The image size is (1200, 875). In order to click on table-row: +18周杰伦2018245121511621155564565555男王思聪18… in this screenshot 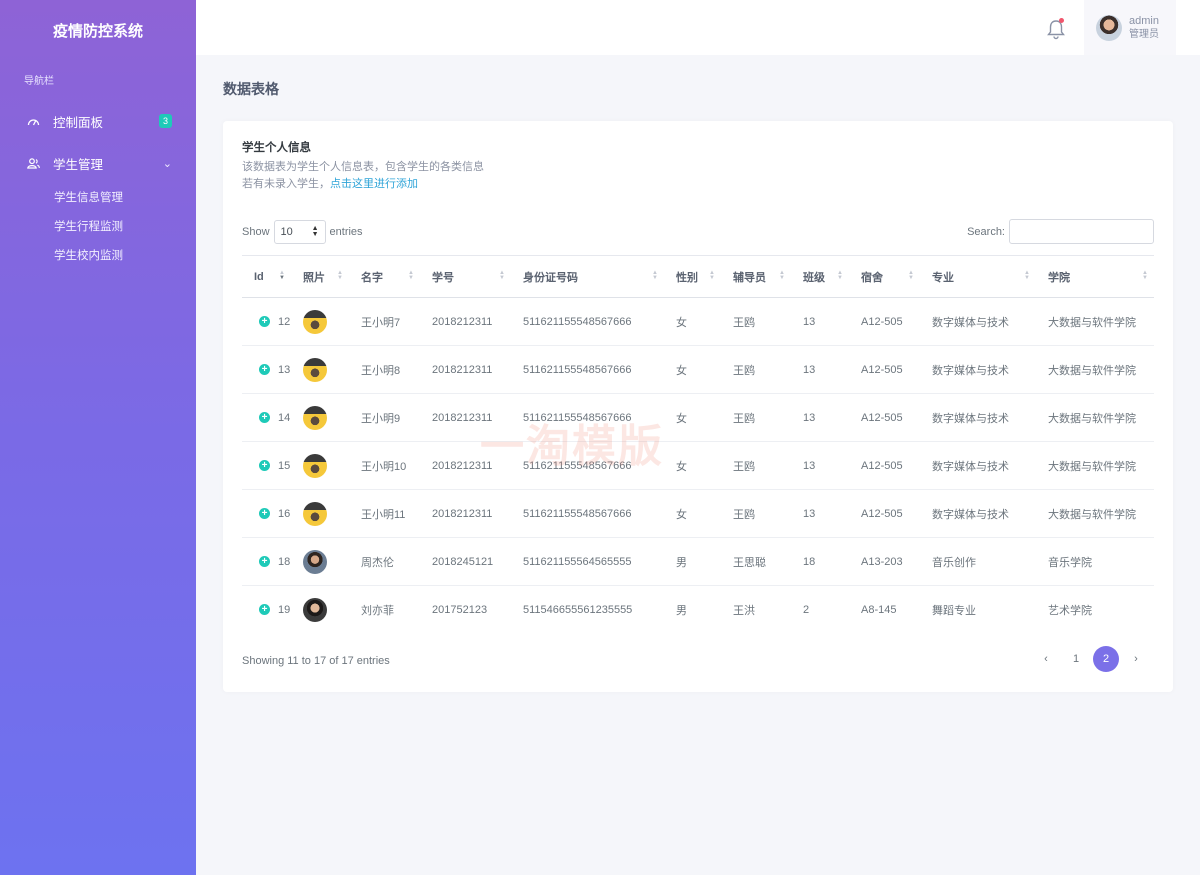, I will do `click(698, 562)`.